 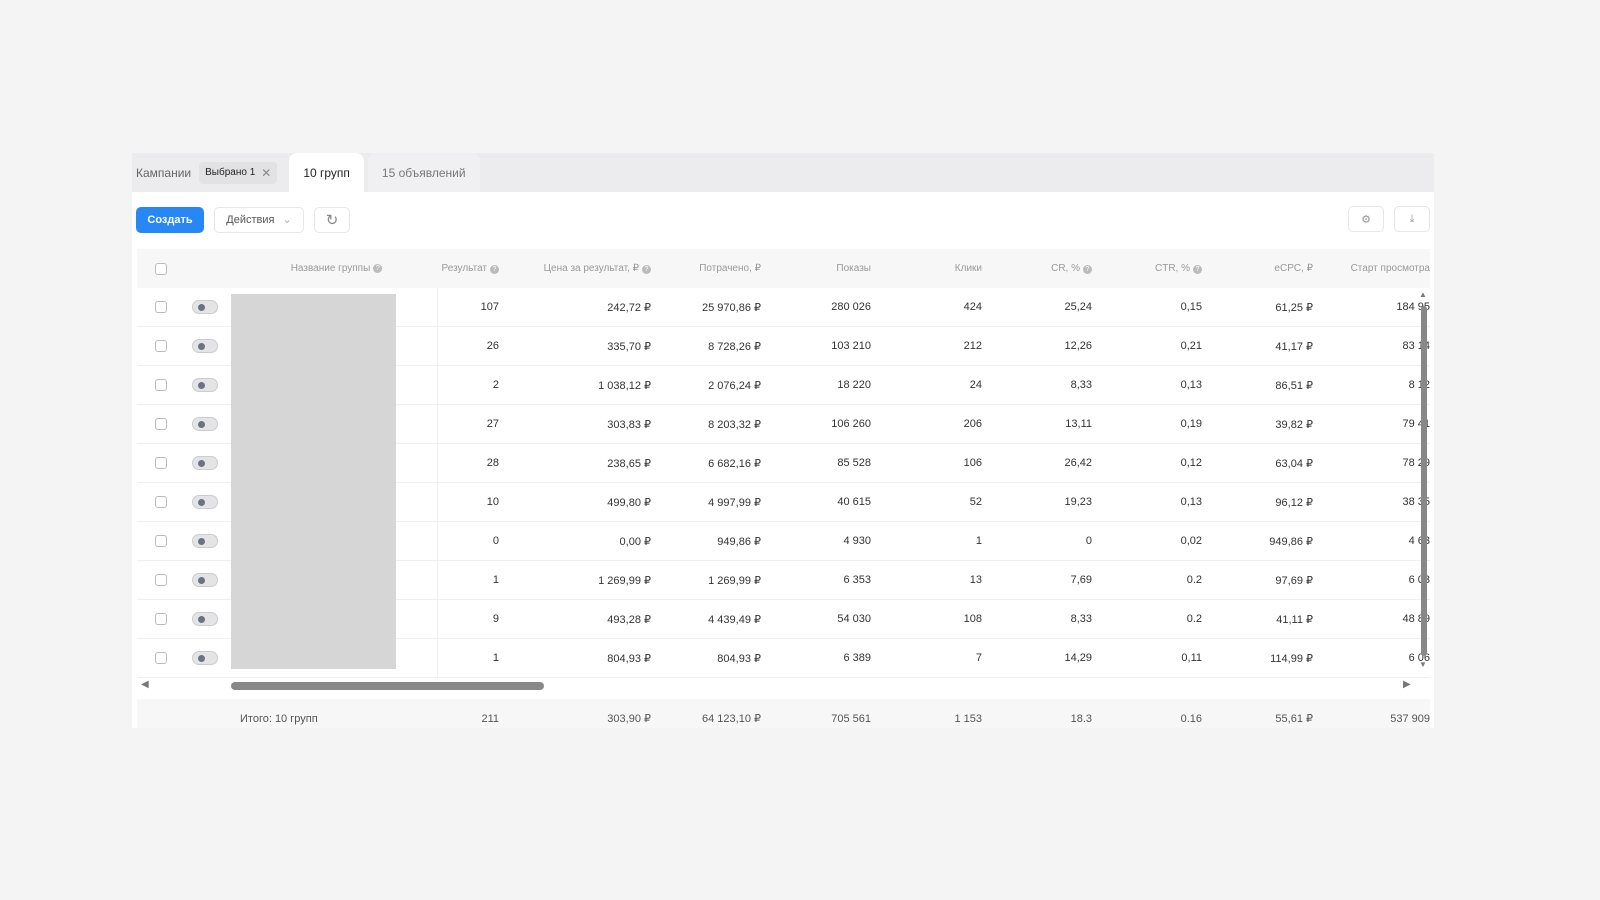 I want to click on scroll-left-icon: ◀, so click(x=145, y=684).